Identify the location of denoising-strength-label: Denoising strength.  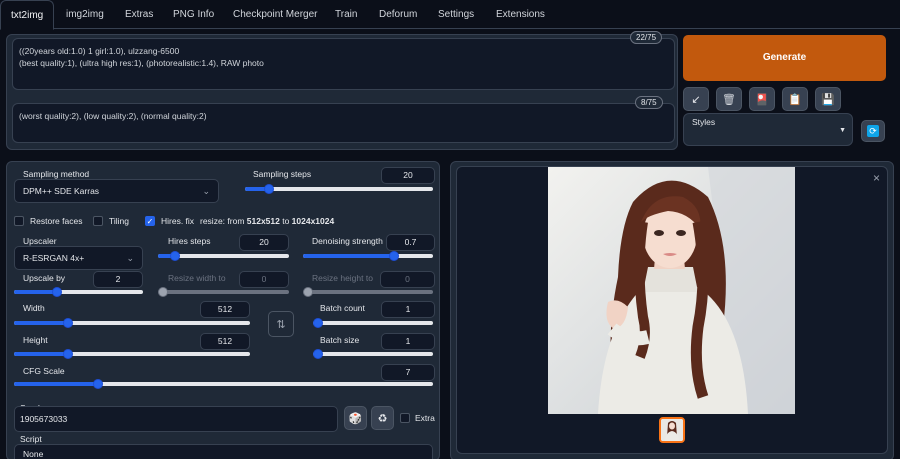
(347, 241).